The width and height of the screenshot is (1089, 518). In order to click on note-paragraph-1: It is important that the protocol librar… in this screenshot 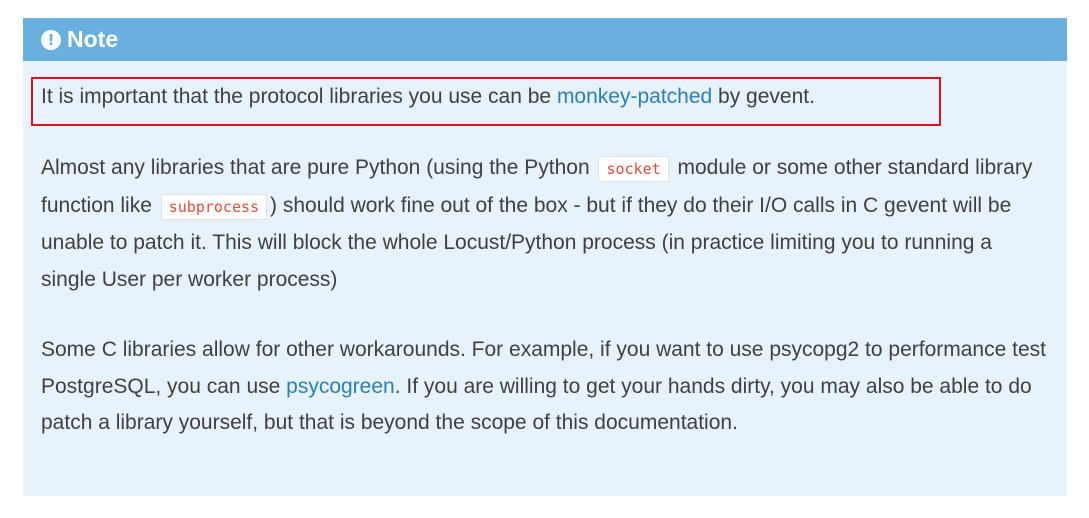, I will do `click(428, 97)`.